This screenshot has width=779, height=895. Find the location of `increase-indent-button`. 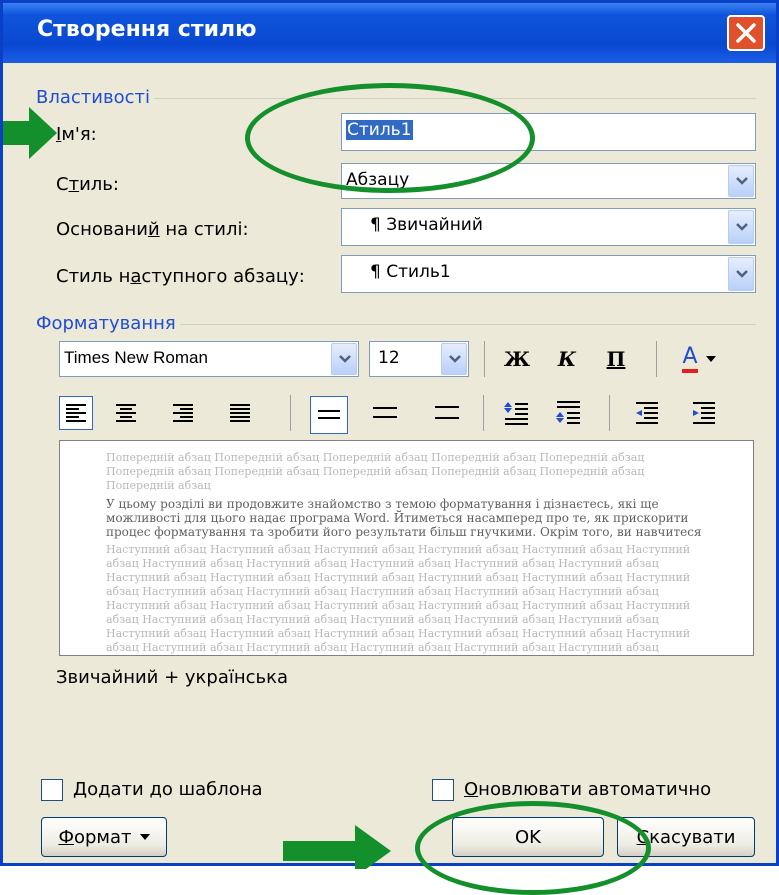

increase-indent-button is located at coordinates (704, 413).